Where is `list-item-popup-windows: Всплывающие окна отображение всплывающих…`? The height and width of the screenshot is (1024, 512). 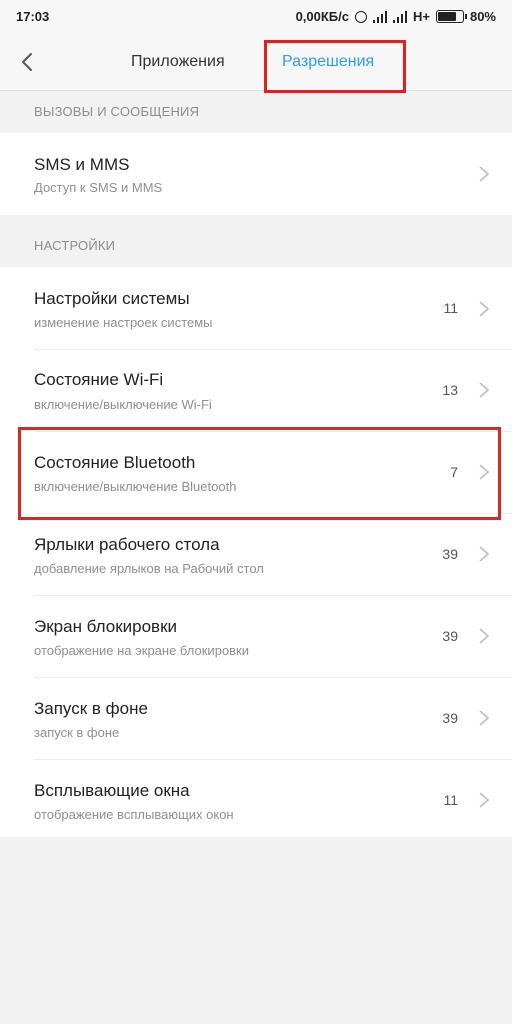 list-item-popup-windows: Всплывающие окна отображение всплывающих… is located at coordinates (256, 798).